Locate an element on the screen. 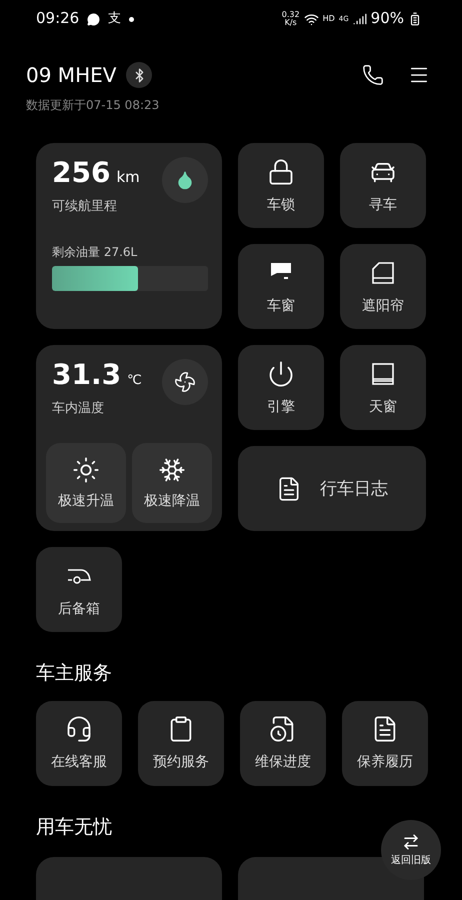  clock-time: 09:26 is located at coordinates (58, 19).